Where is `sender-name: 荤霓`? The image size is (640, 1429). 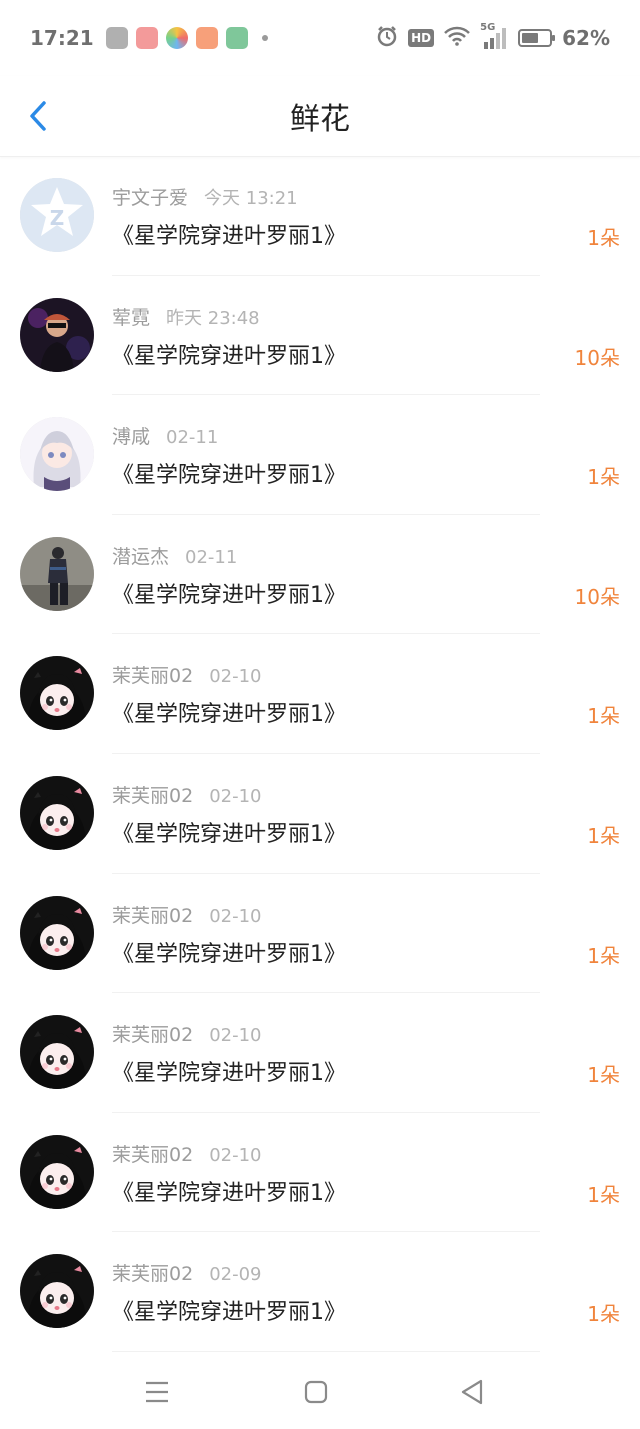 sender-name: 荤霓 is located at coordinates (131, 318).